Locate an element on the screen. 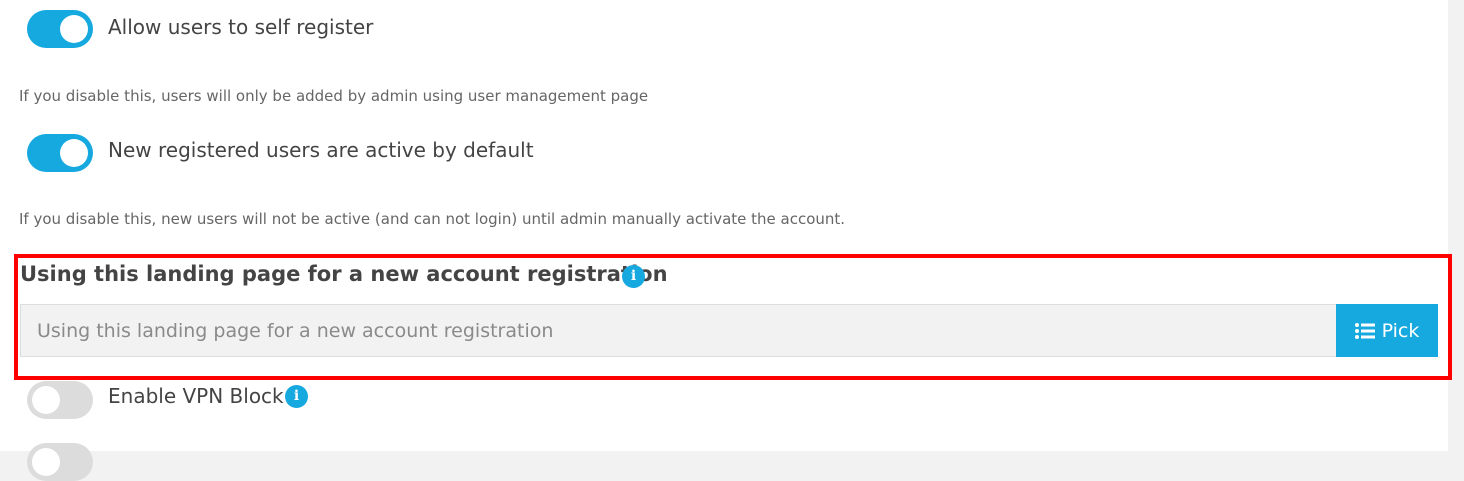 This screenshot has width=1464, height=481. vpn-block-toggle is located at coordinates (60, 400).